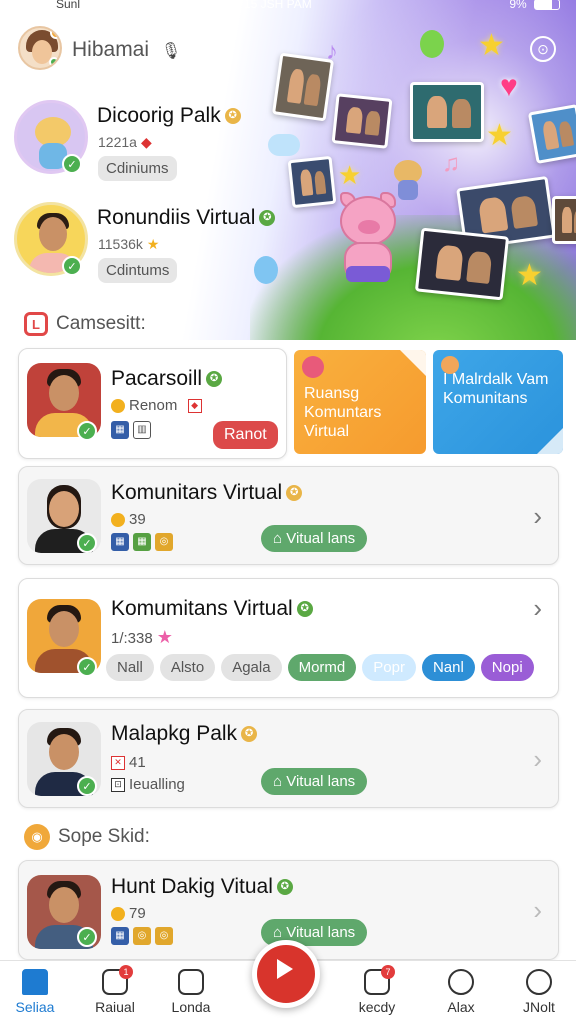 The image size is (576, 1024). Describe the element at coordinates (408, 181) in the screenshot. I see `bear-mascot` at that location.